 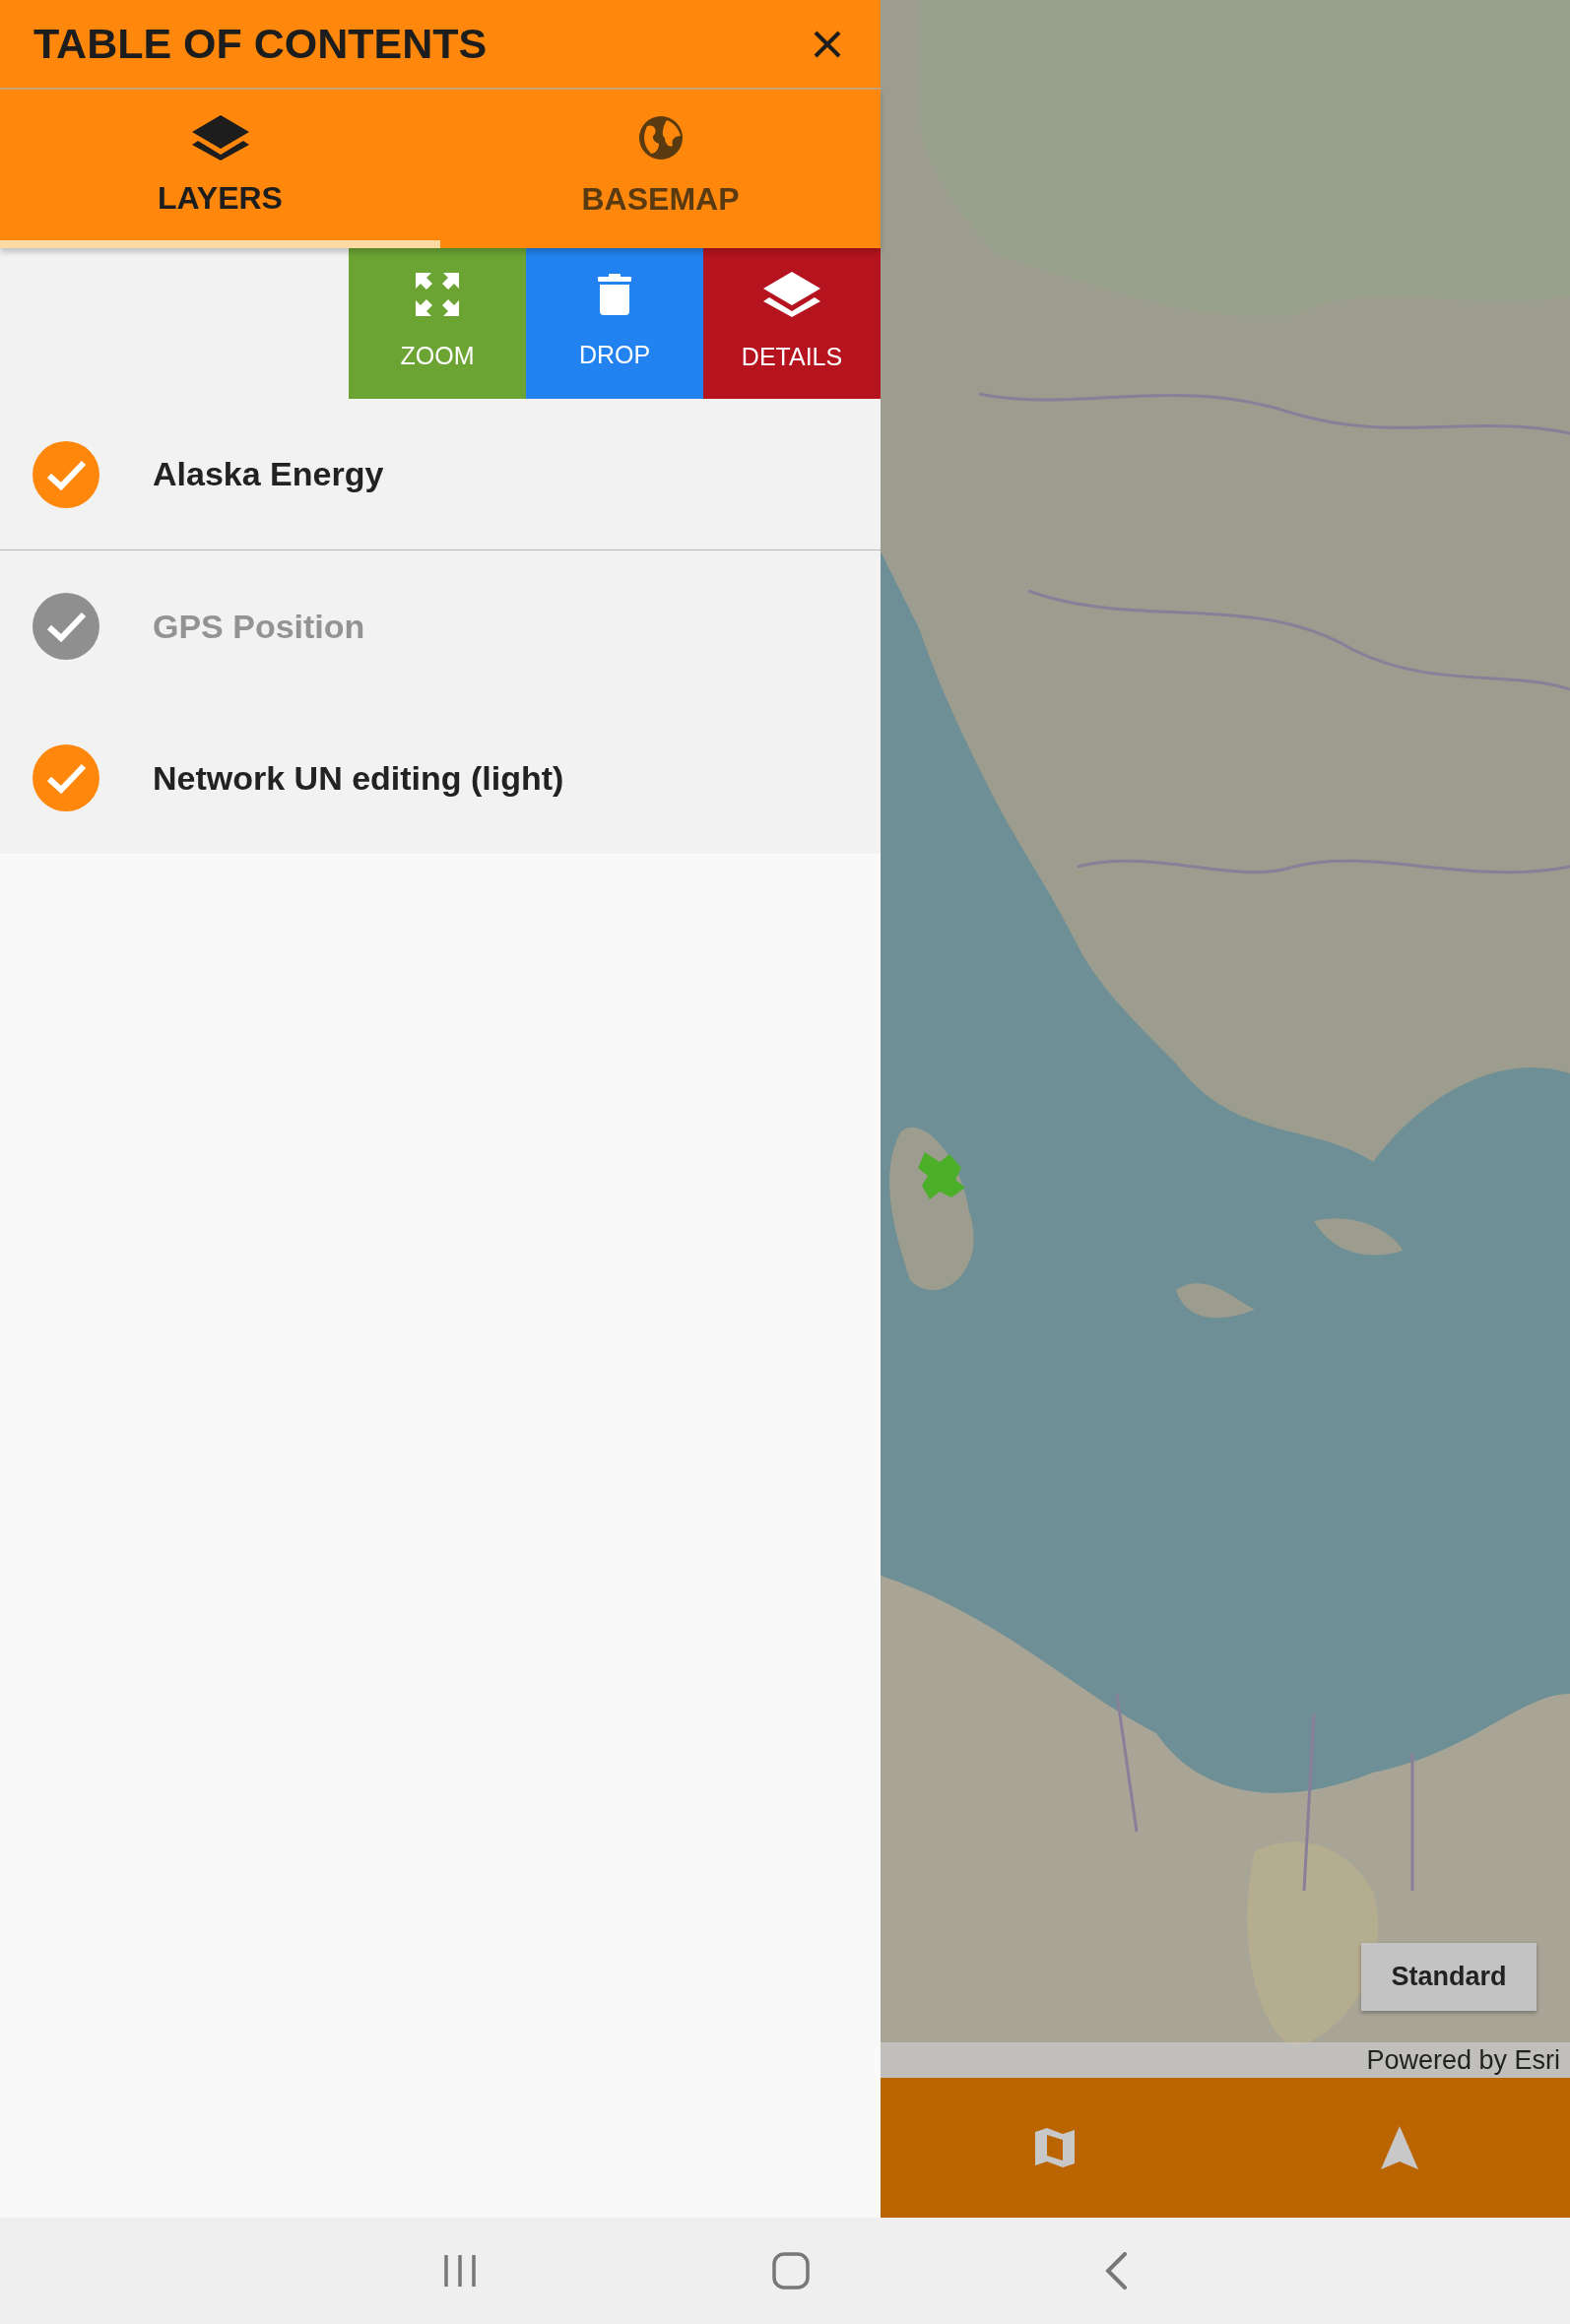 What do you see at coordinates (1449, 1977) in the screenshot?
I see `basemap-button: Standard` at bounding box center [1449, 1977].